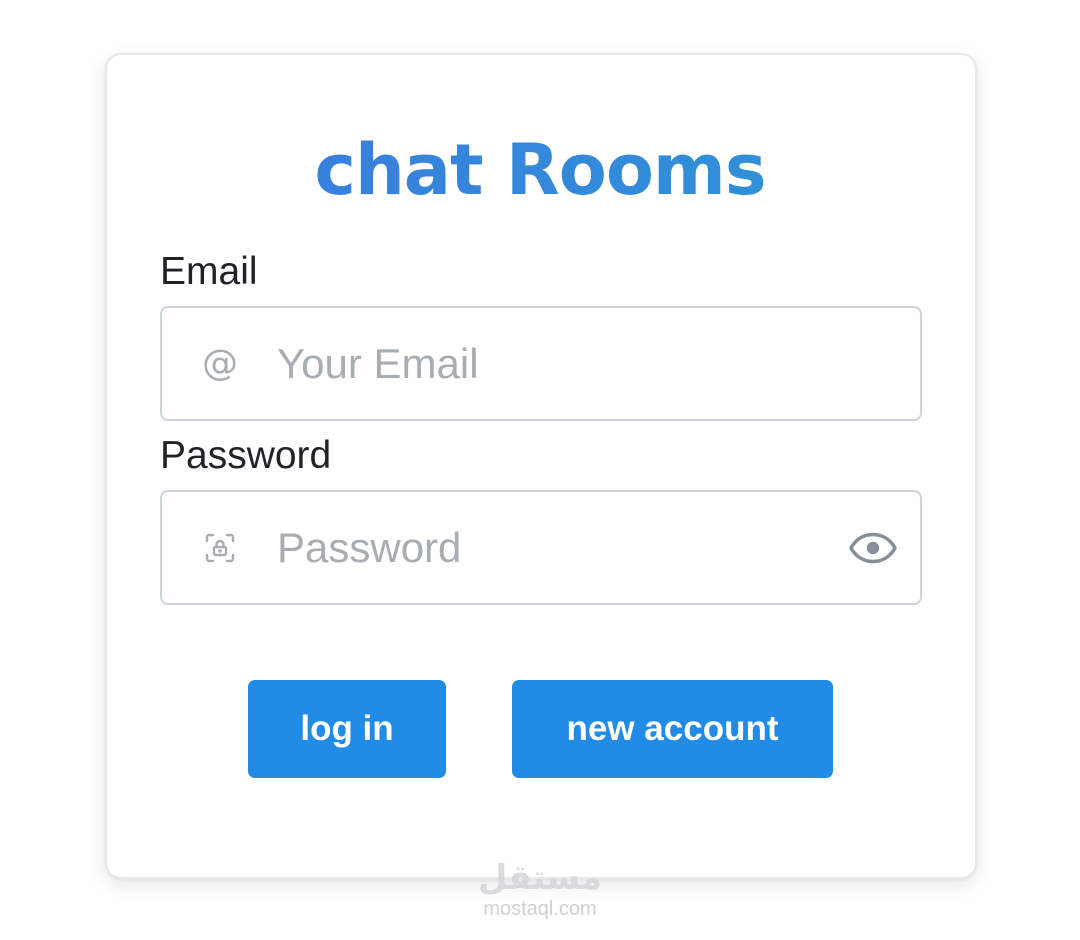 The height and width of the screenshot is (940, 1080). I want to click on email-label: Email, so click(209, 271).